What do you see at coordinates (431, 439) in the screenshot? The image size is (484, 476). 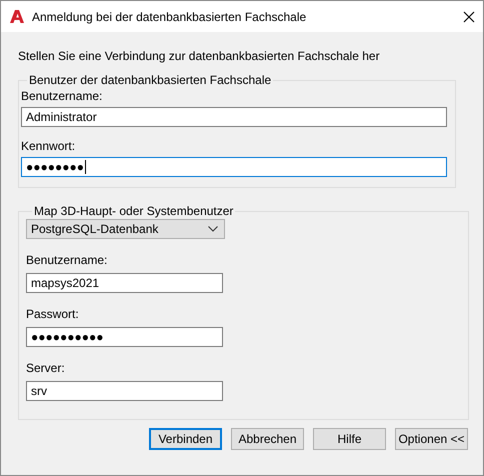 I see `dialog-button: Optionen <<` at bounding box center [431, 439].